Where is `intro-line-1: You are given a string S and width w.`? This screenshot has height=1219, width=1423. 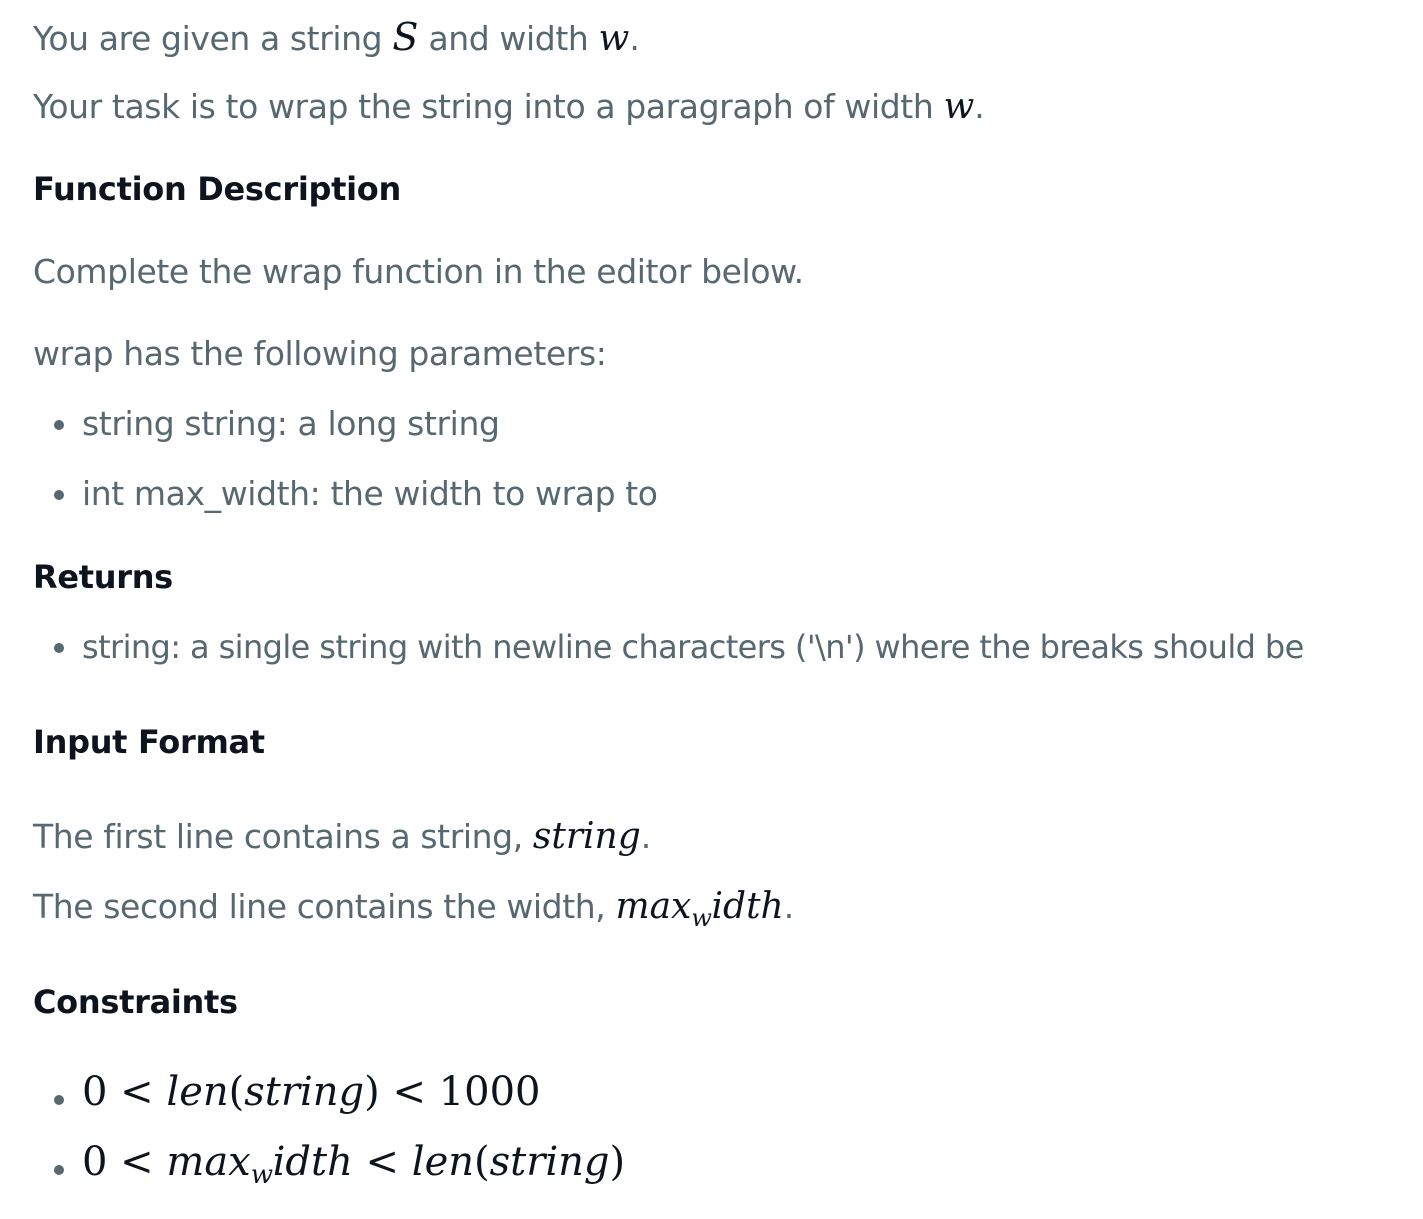 intro-line-1: You are given a string S and width w. is located at coordinates (336, 37).